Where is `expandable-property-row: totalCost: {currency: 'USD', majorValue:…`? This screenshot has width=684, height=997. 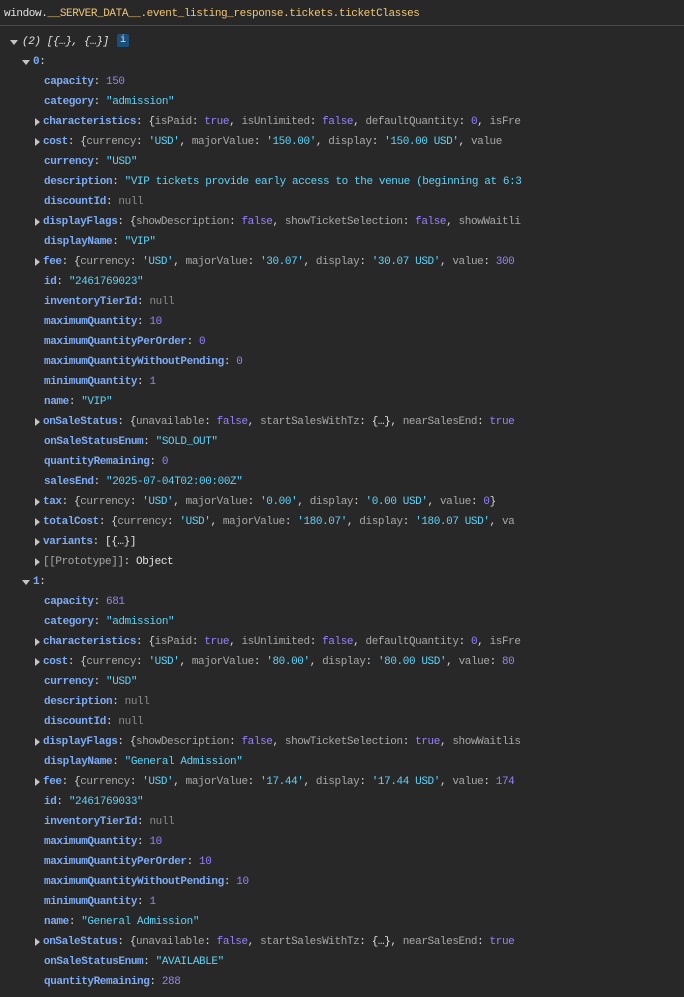
expandable-property-row: totalCost: {currency: 'USD', majorValue:… is located at coordinates (342, 522).